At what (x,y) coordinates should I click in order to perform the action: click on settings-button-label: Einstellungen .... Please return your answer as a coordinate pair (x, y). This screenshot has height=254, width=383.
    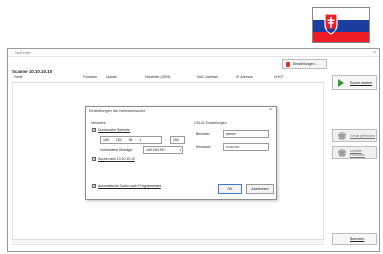
    Looking at the image, I should click on (306, 64).